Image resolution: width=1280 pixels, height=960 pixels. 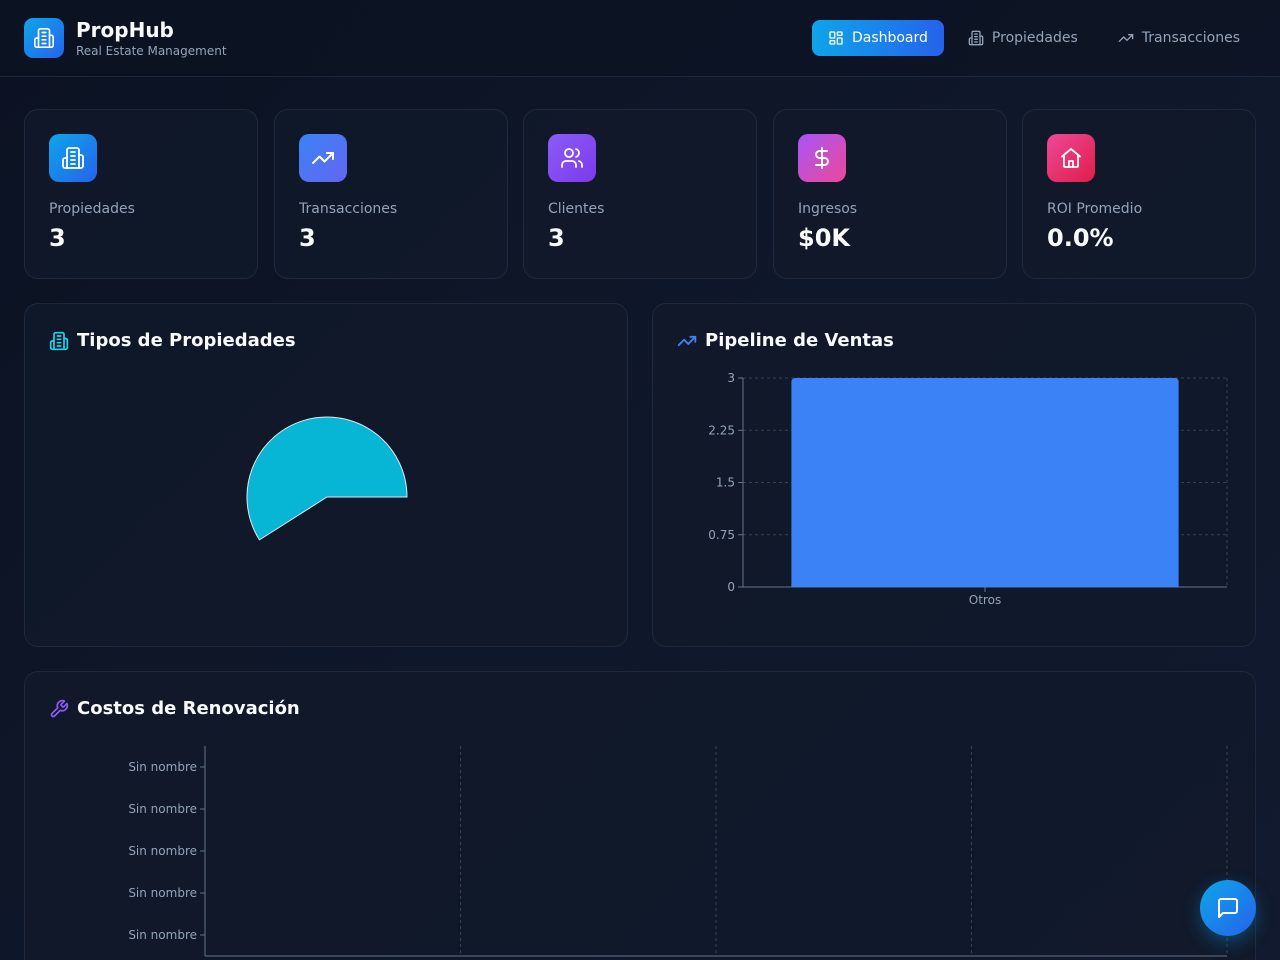 What do you see at coordinates (391, 194) in the screenshot?
I see `stat-card-transacciones: Transacciones 3` at bounding box center [391, 194].